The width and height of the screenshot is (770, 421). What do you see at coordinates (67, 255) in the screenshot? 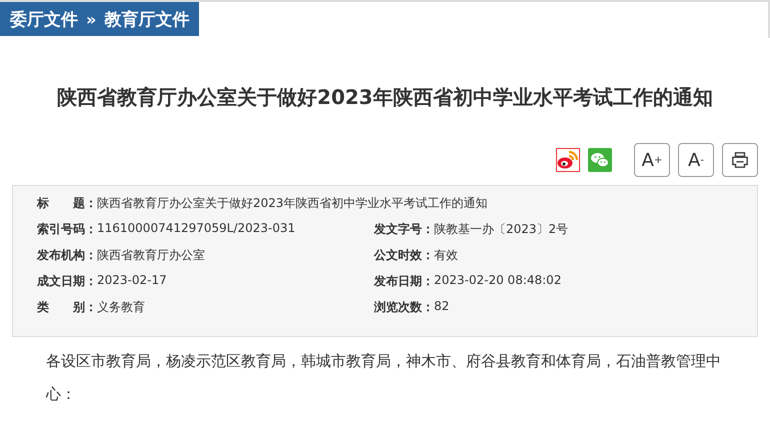
I see `field-label: 发布机构：` at bounding box center [67, 255].